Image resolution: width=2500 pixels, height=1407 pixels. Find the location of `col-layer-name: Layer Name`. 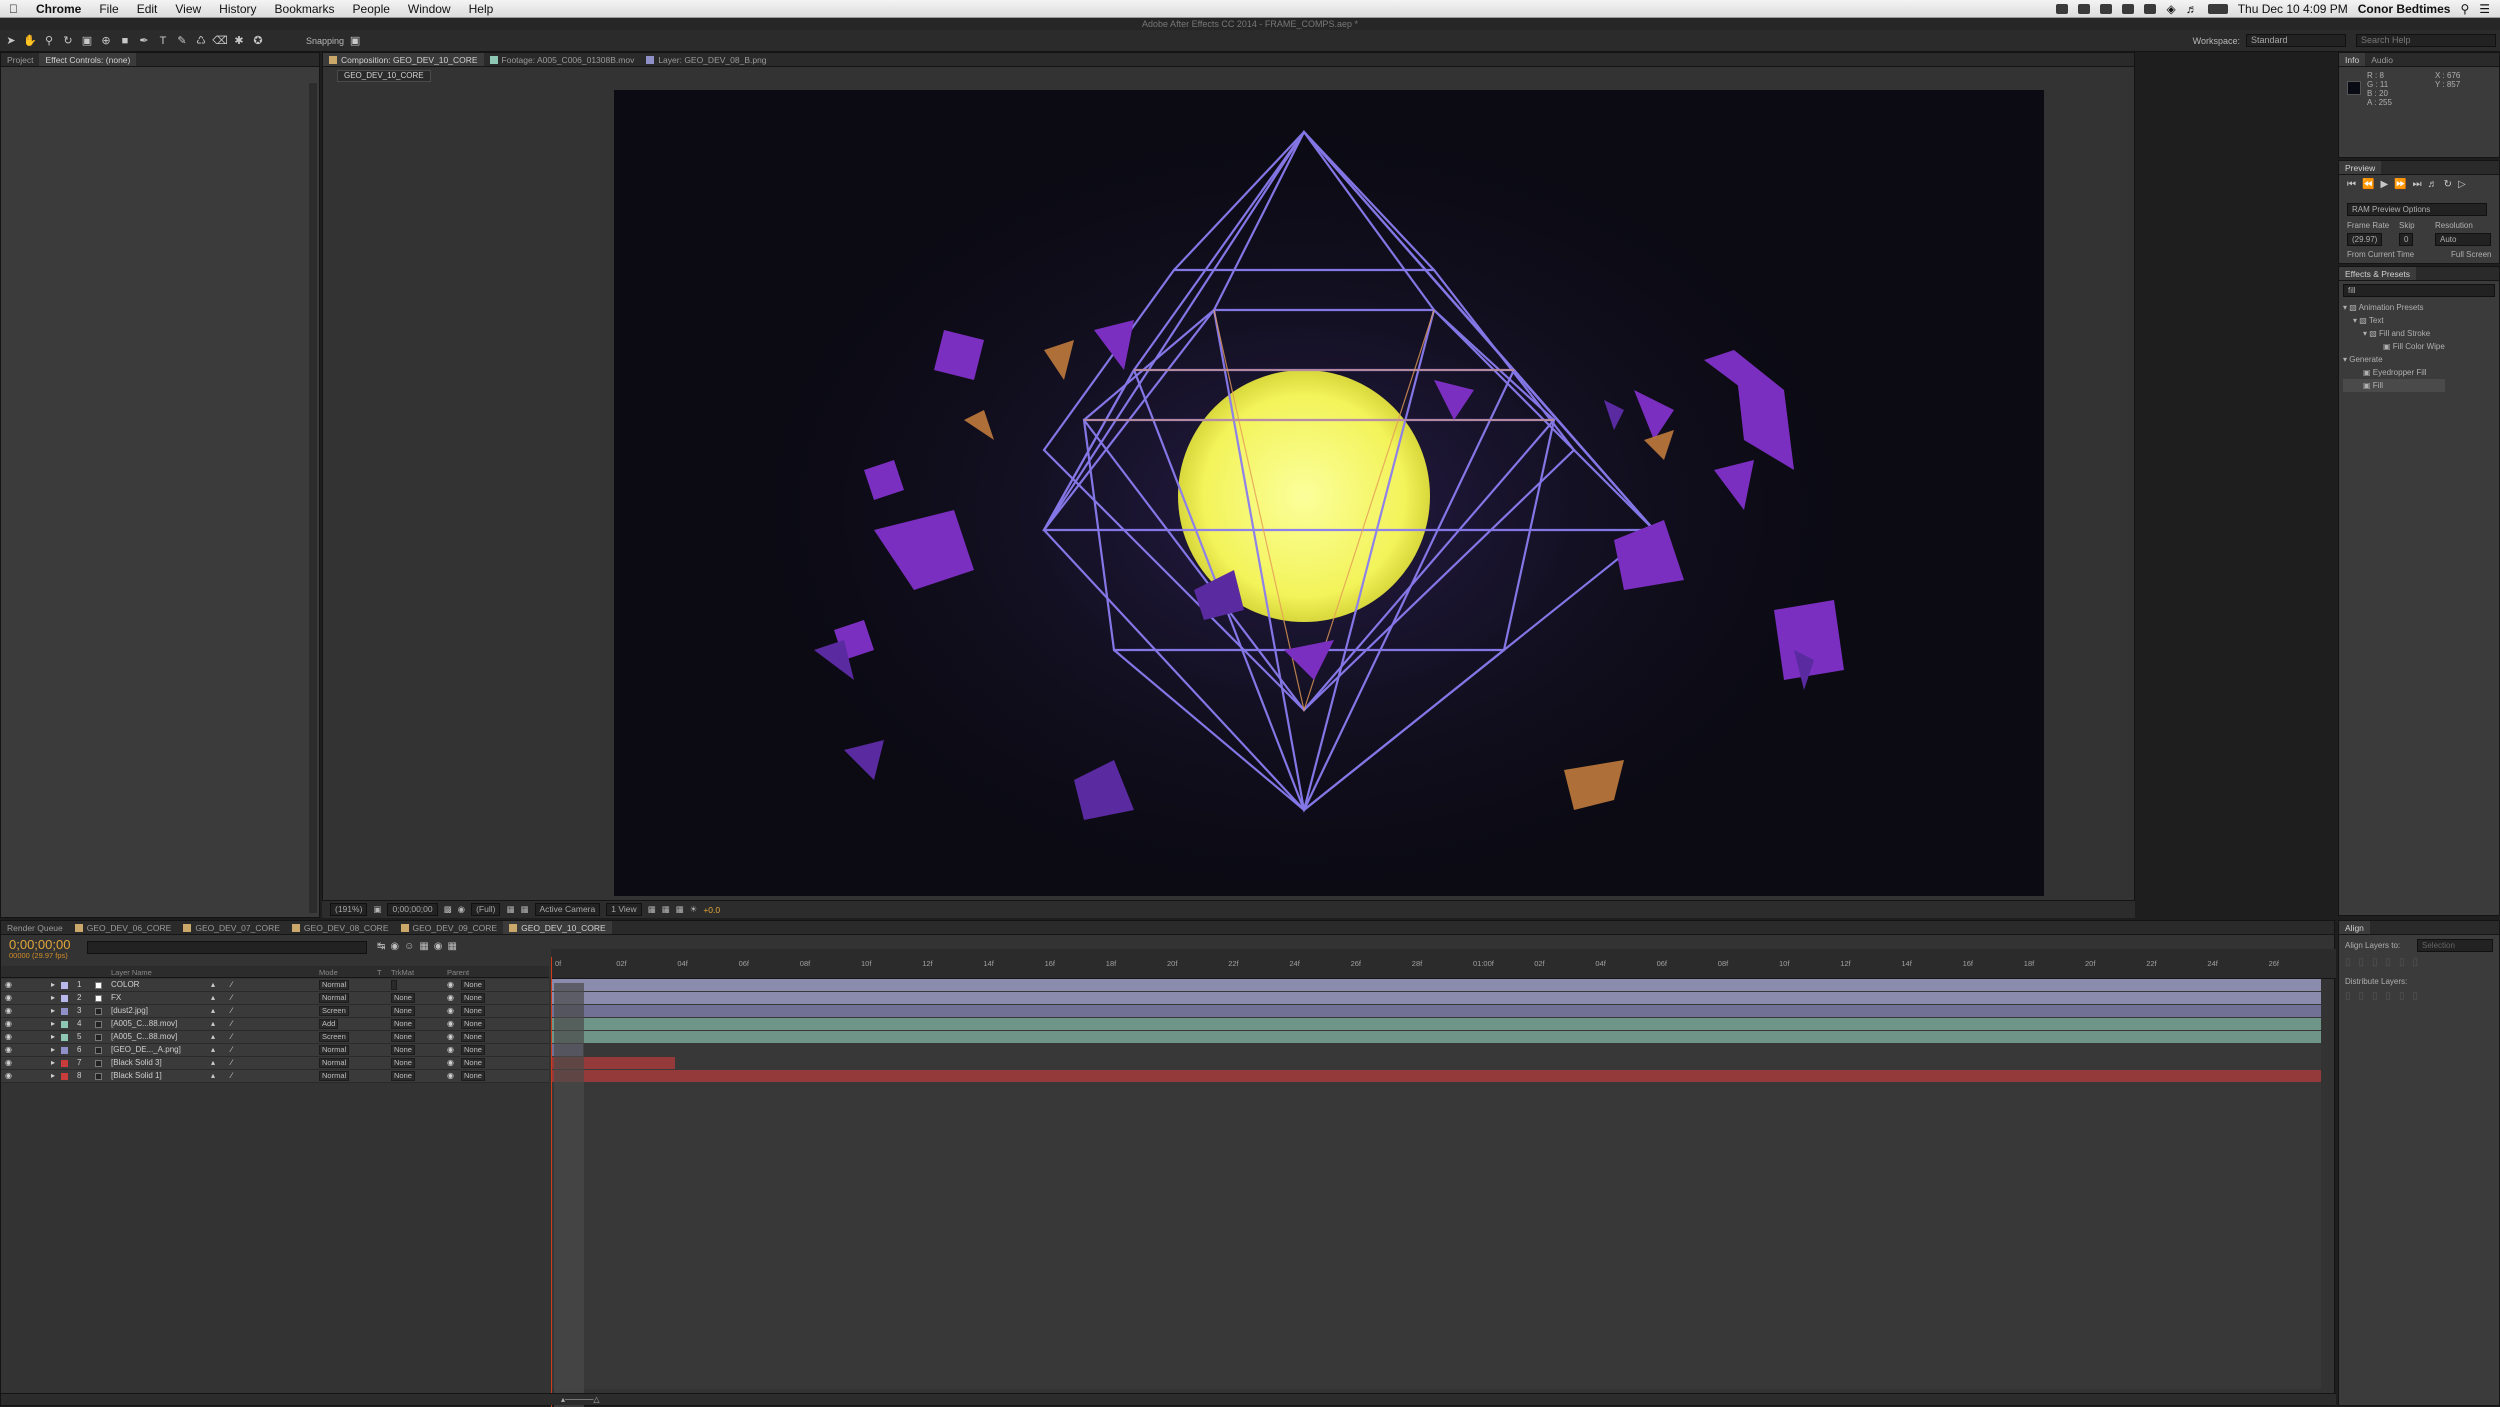

col-layer-name: Layer Name is located at coordinates (131, 972).